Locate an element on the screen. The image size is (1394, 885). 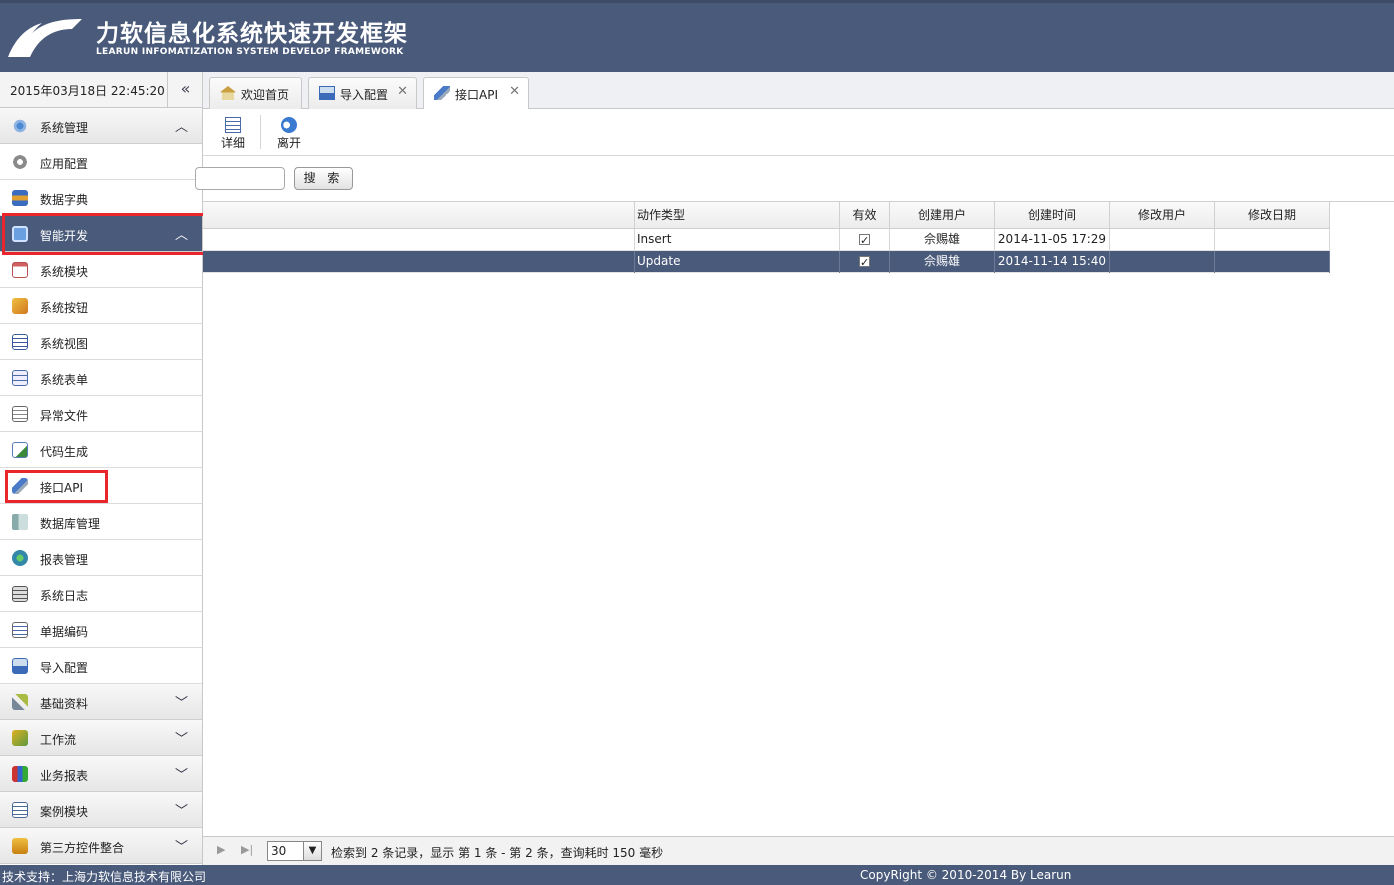
detail-button: 详细 is located at coordinates (233, 133).